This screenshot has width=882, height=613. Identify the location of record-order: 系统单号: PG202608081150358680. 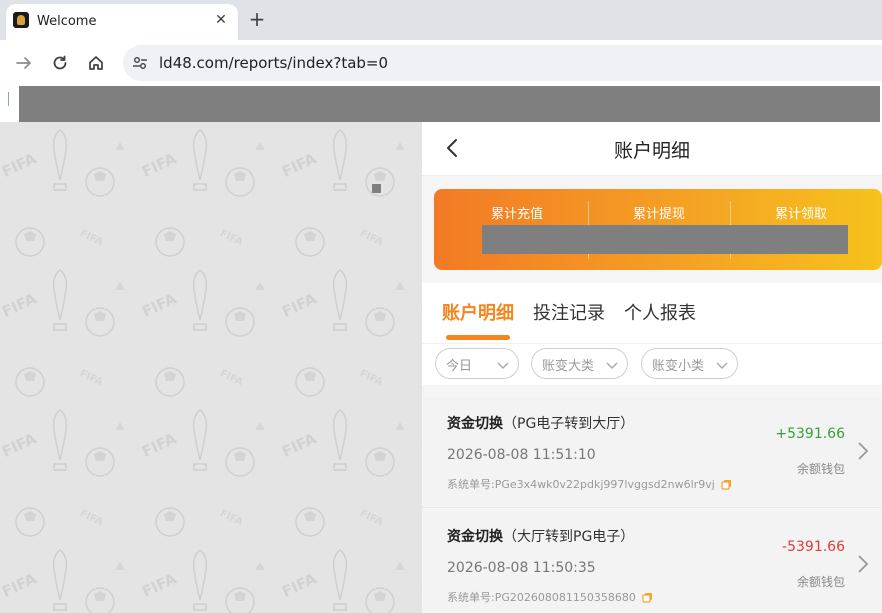
(550, 597).